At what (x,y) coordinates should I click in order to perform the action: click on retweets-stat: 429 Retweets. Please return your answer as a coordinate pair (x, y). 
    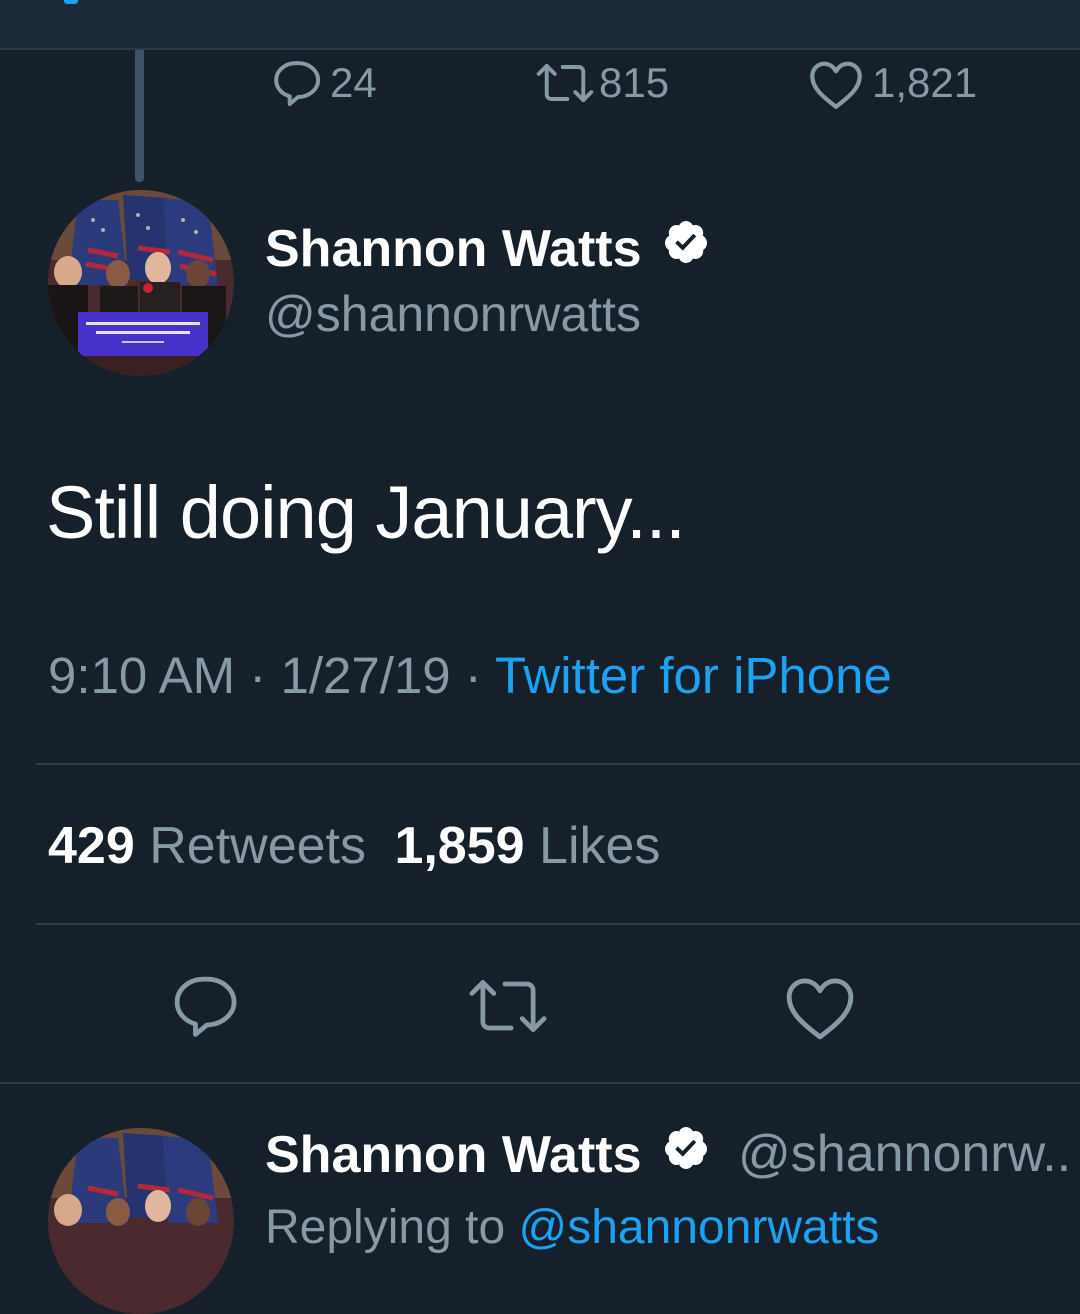
    Looking at the image, I should click on (214, 846).